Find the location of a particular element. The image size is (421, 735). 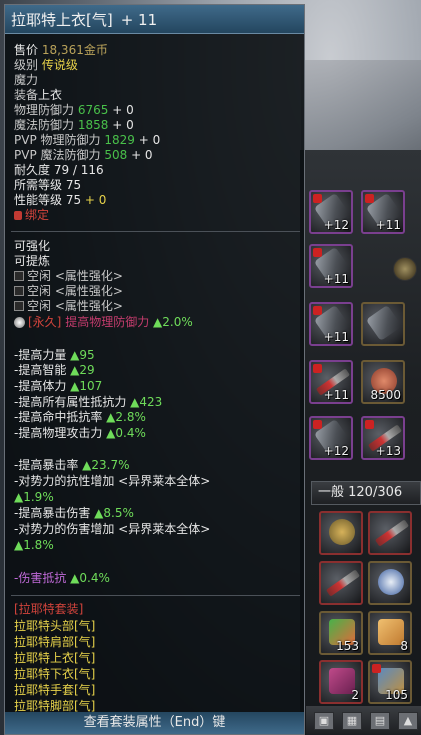

grid-view-icon: ▦ is located at coordinates (352, 721).